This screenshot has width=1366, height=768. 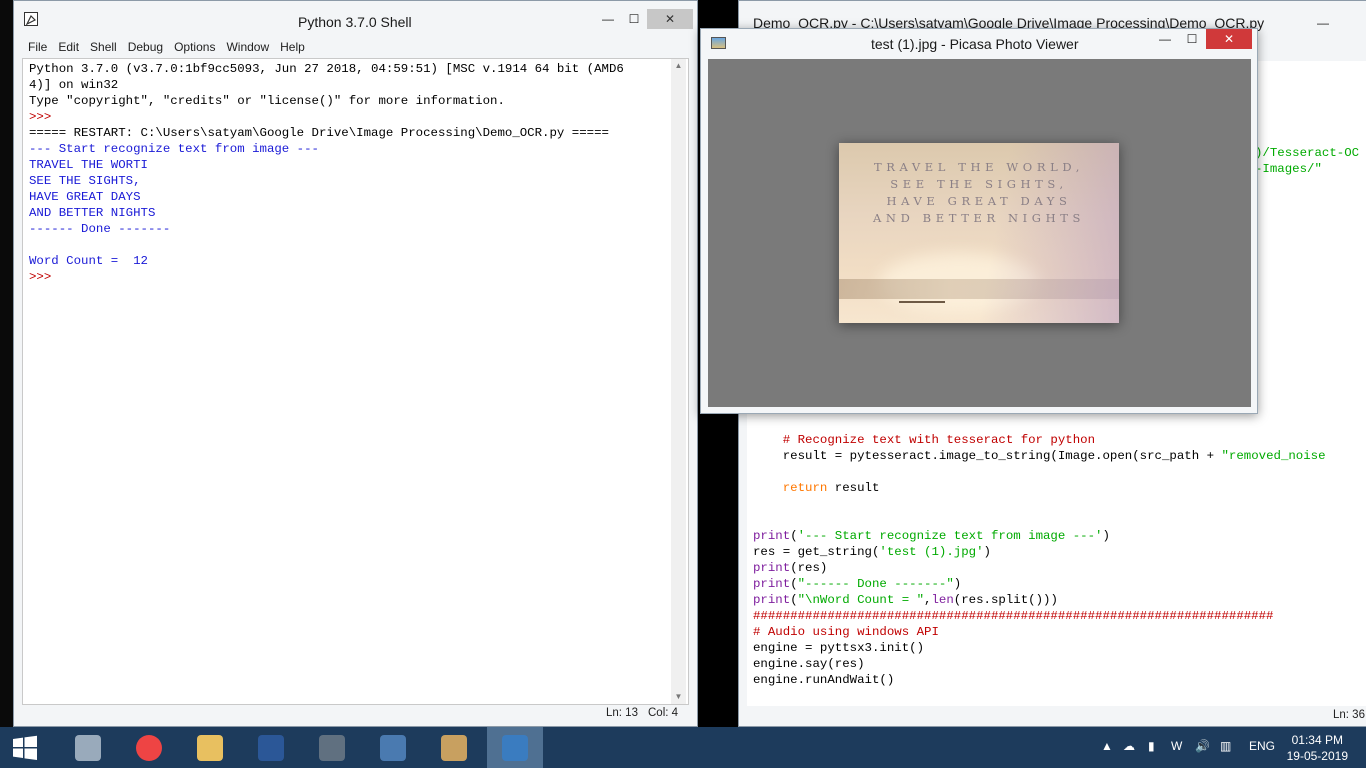 What do you see at coordinates (1273, 456) in the screenshot?
I see `code-token: "removed_noise` at bounding box center [1273, 456].